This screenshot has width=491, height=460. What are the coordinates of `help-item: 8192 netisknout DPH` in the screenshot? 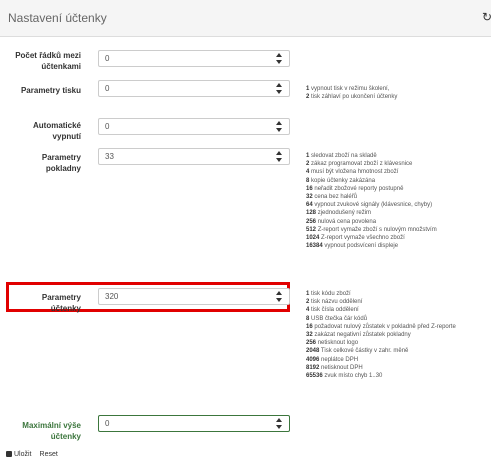 It's located at (334, 367).